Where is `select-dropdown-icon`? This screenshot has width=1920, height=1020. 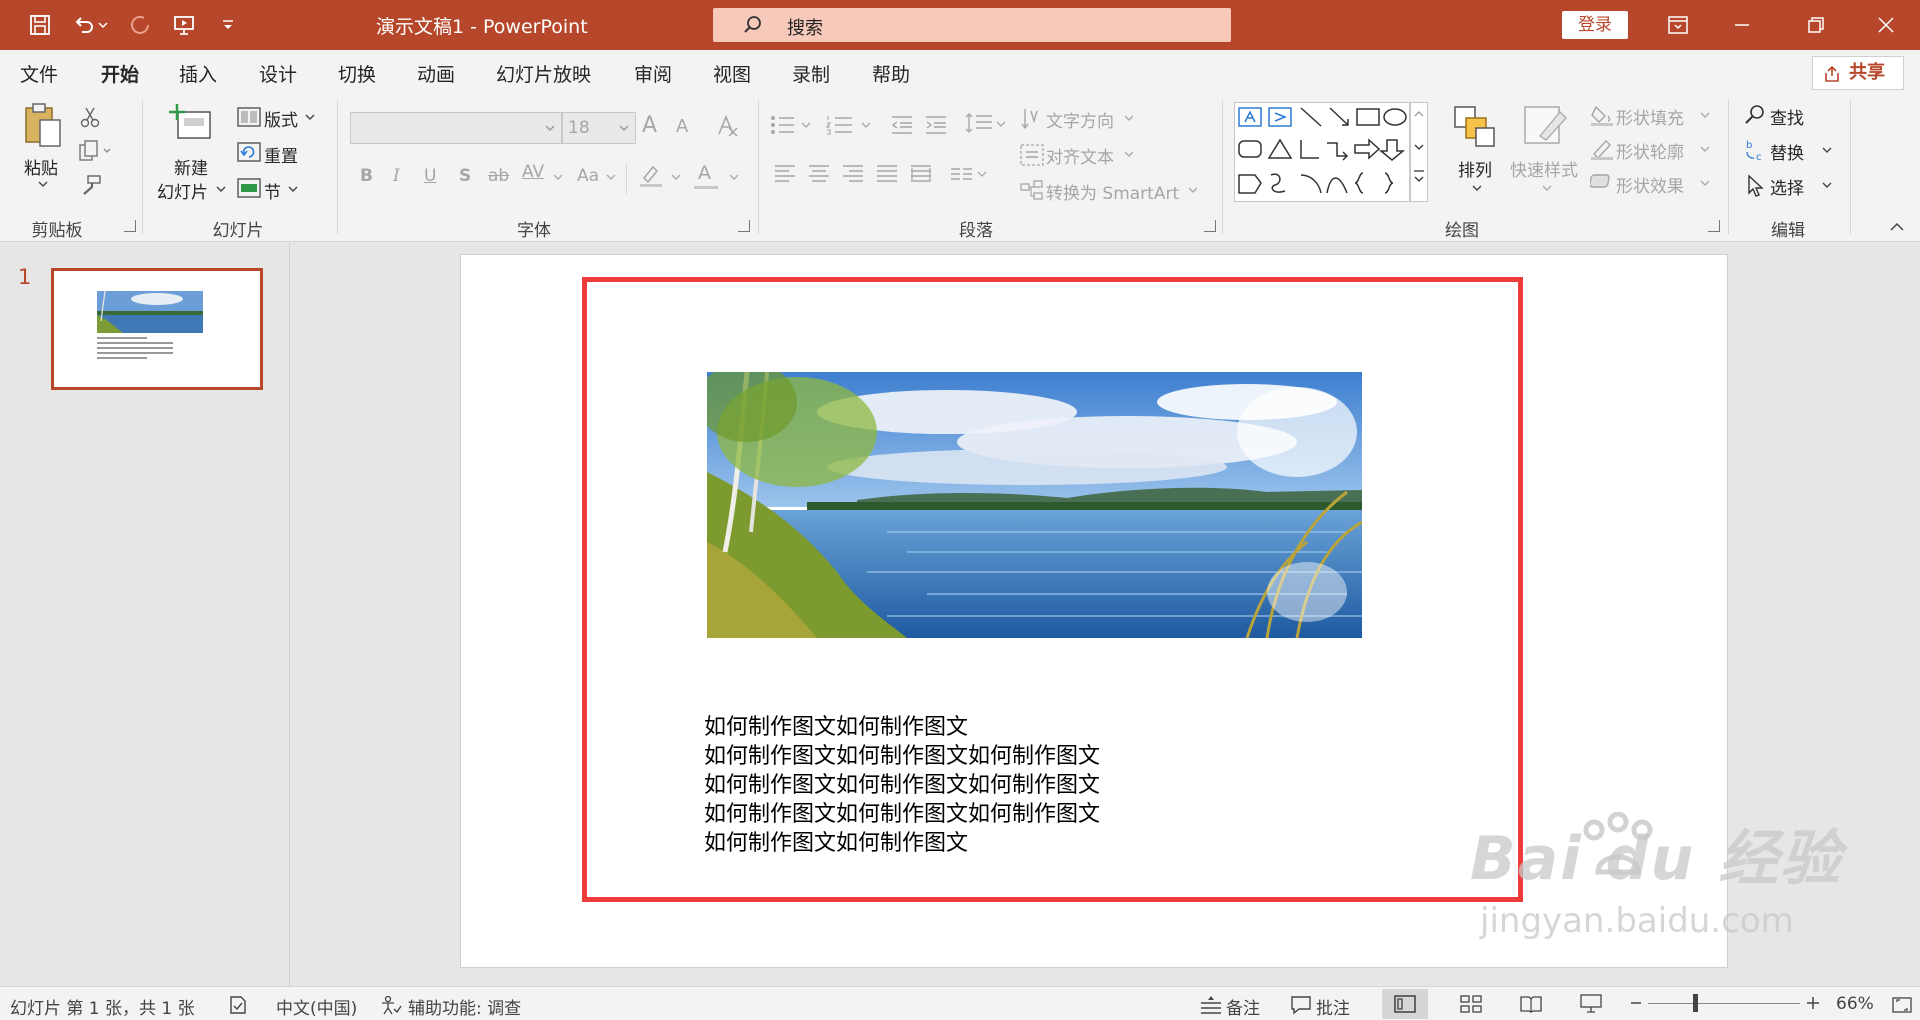 select-dropdown-icon is located at coordinates (1827, 185).